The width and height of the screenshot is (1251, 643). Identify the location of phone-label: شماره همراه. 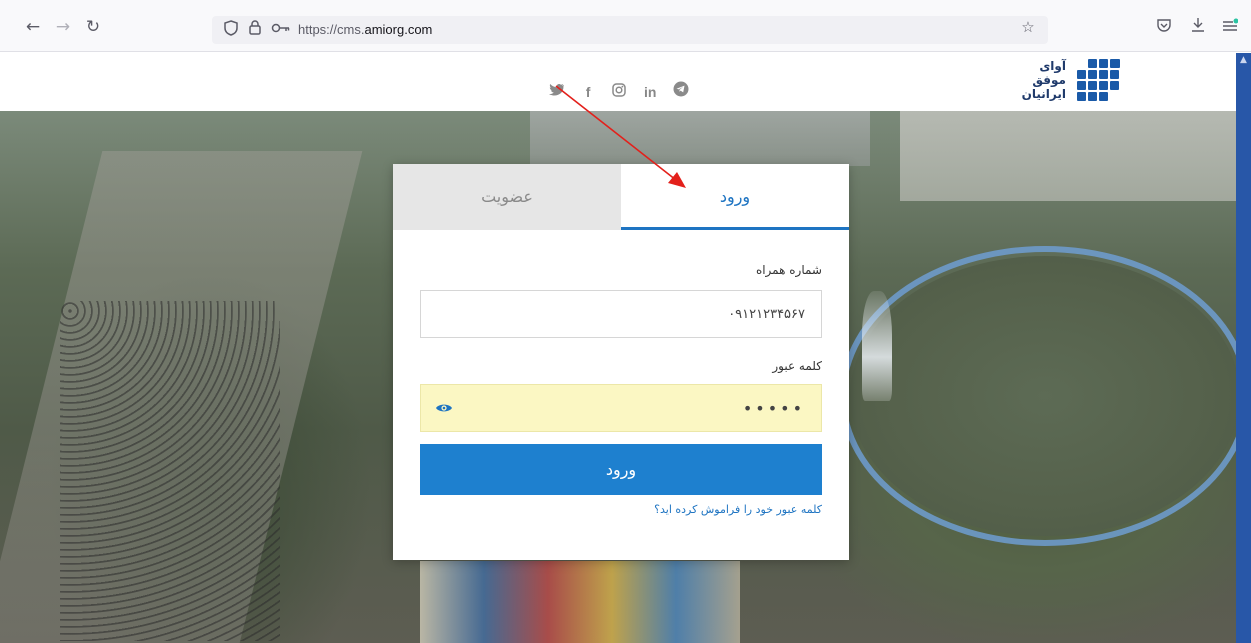
(788, 270).